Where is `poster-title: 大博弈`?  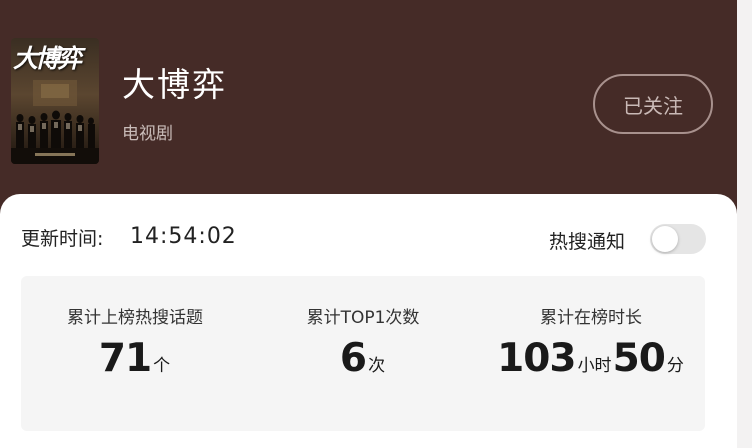
poster-title: 大博弈 is located at coordinates (47, 58).